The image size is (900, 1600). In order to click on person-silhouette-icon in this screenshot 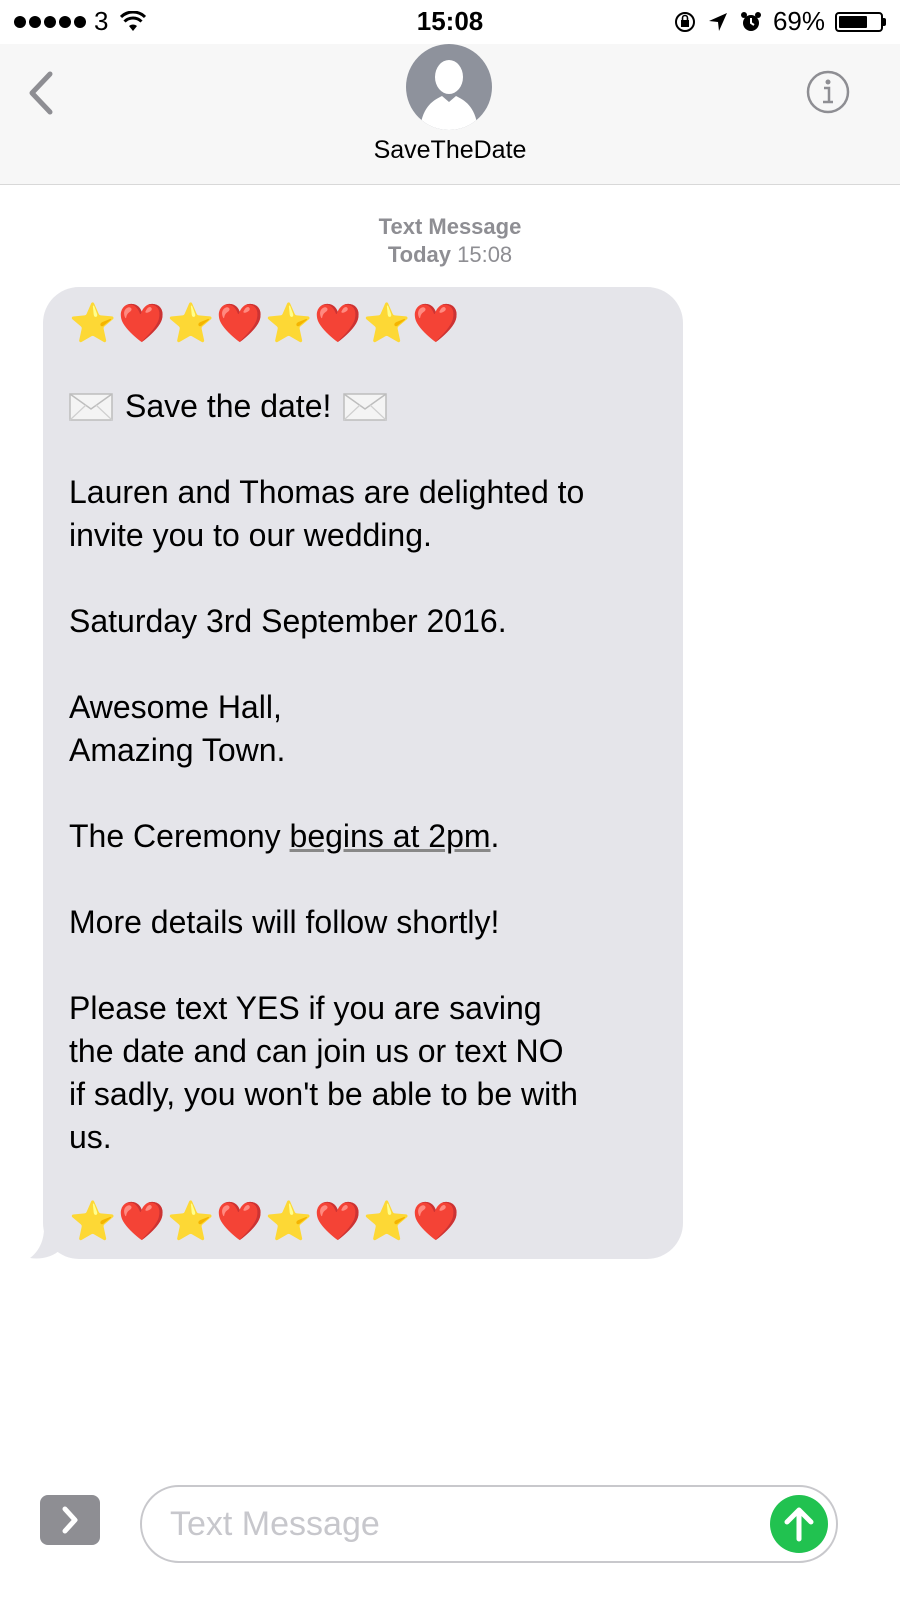, I will do `click(449, 95)`.